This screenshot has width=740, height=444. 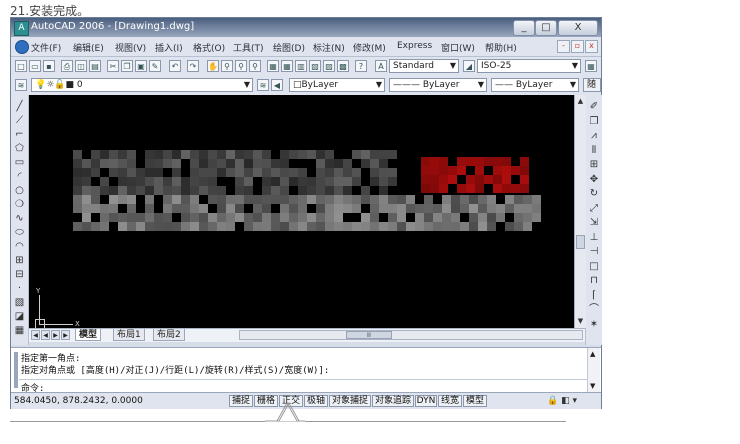 I want to click on new-file-icon: □, so click(x=21, y=66).